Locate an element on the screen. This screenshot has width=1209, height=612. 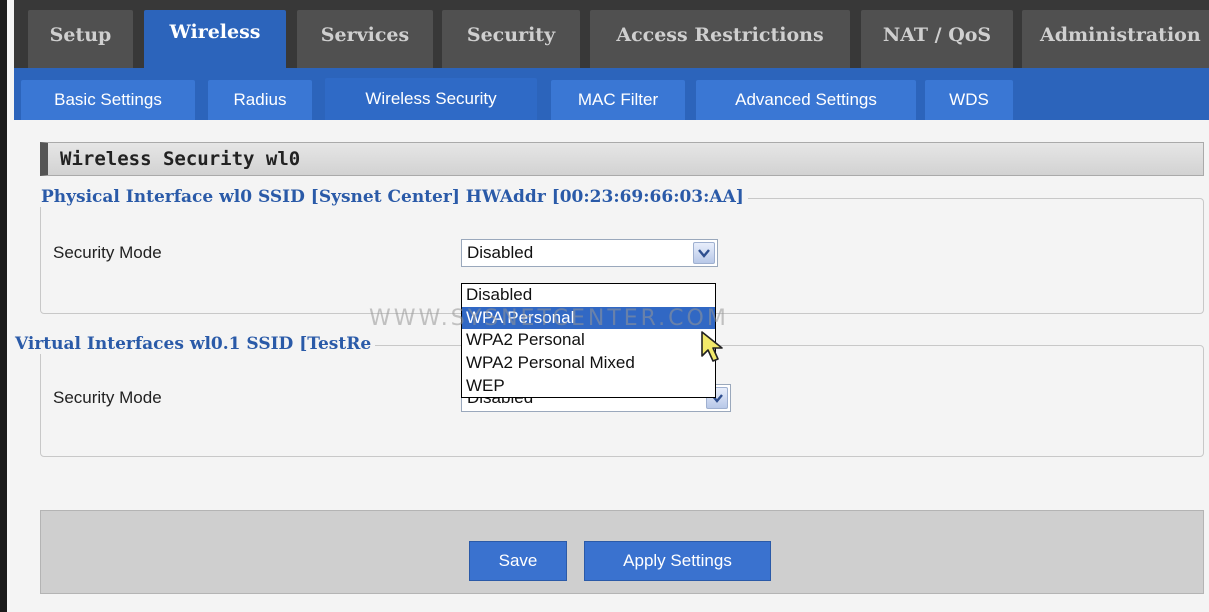
security-mode-value: Disabled is located at coordinates (500, 252).